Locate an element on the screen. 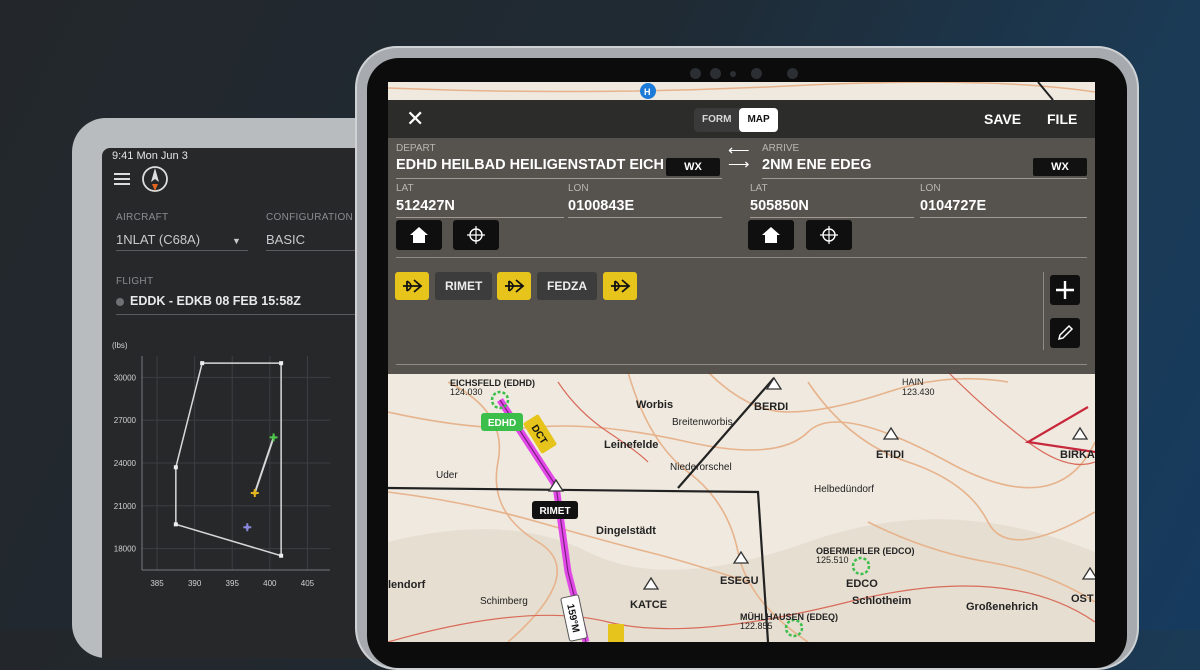 The image size is (1200, 670). arrive-label: ARRIVE is located at coordinates (781, 148).